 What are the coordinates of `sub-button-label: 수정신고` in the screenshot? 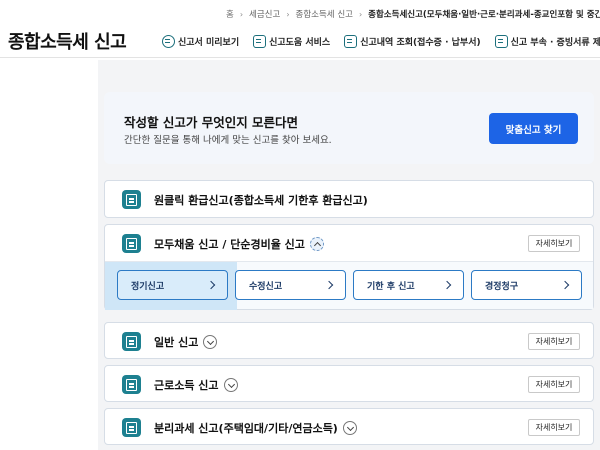 It's located at (266, 286).